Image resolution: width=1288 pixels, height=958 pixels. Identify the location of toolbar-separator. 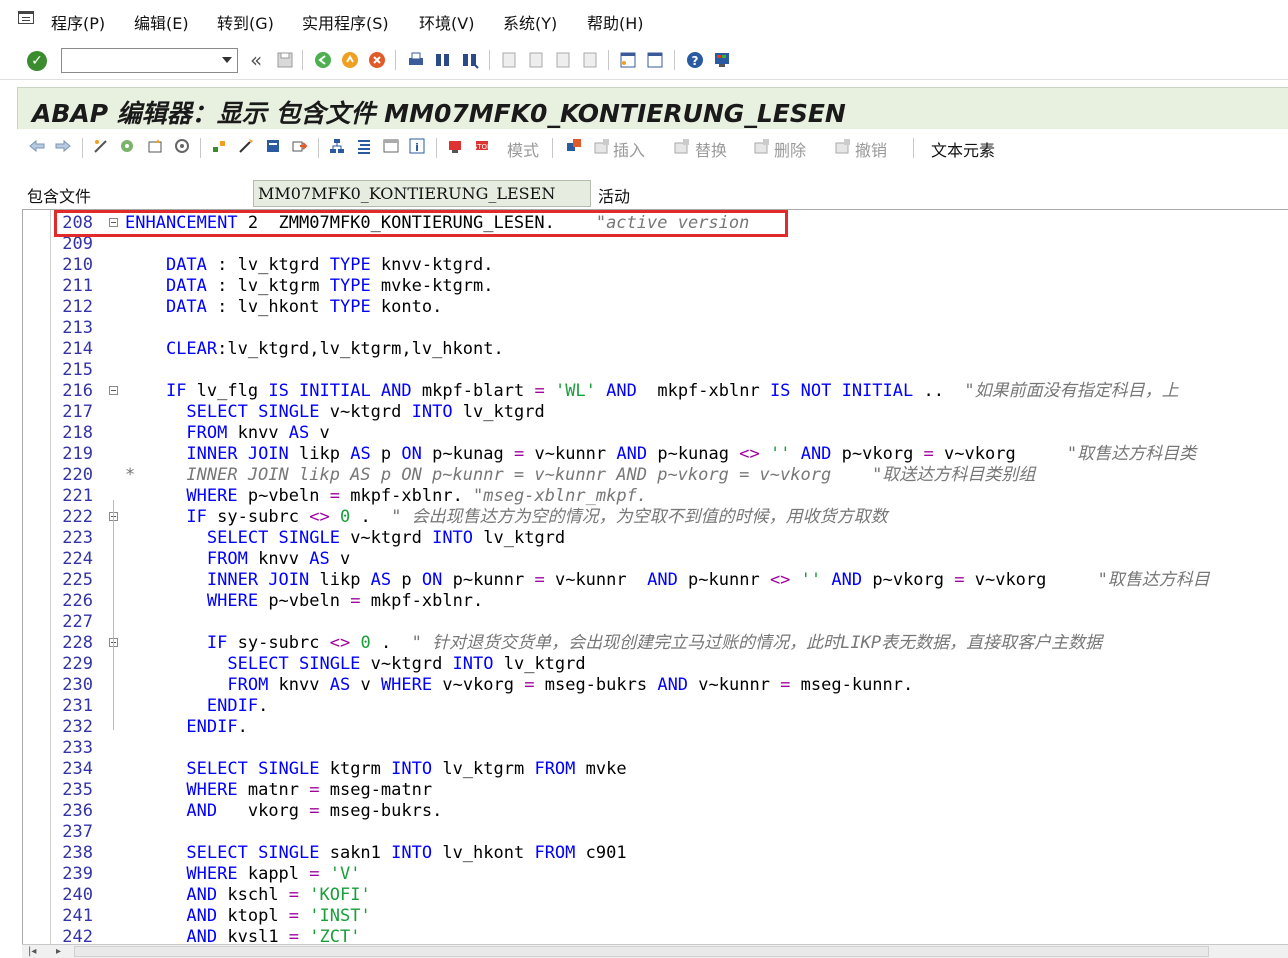
(318, 148).